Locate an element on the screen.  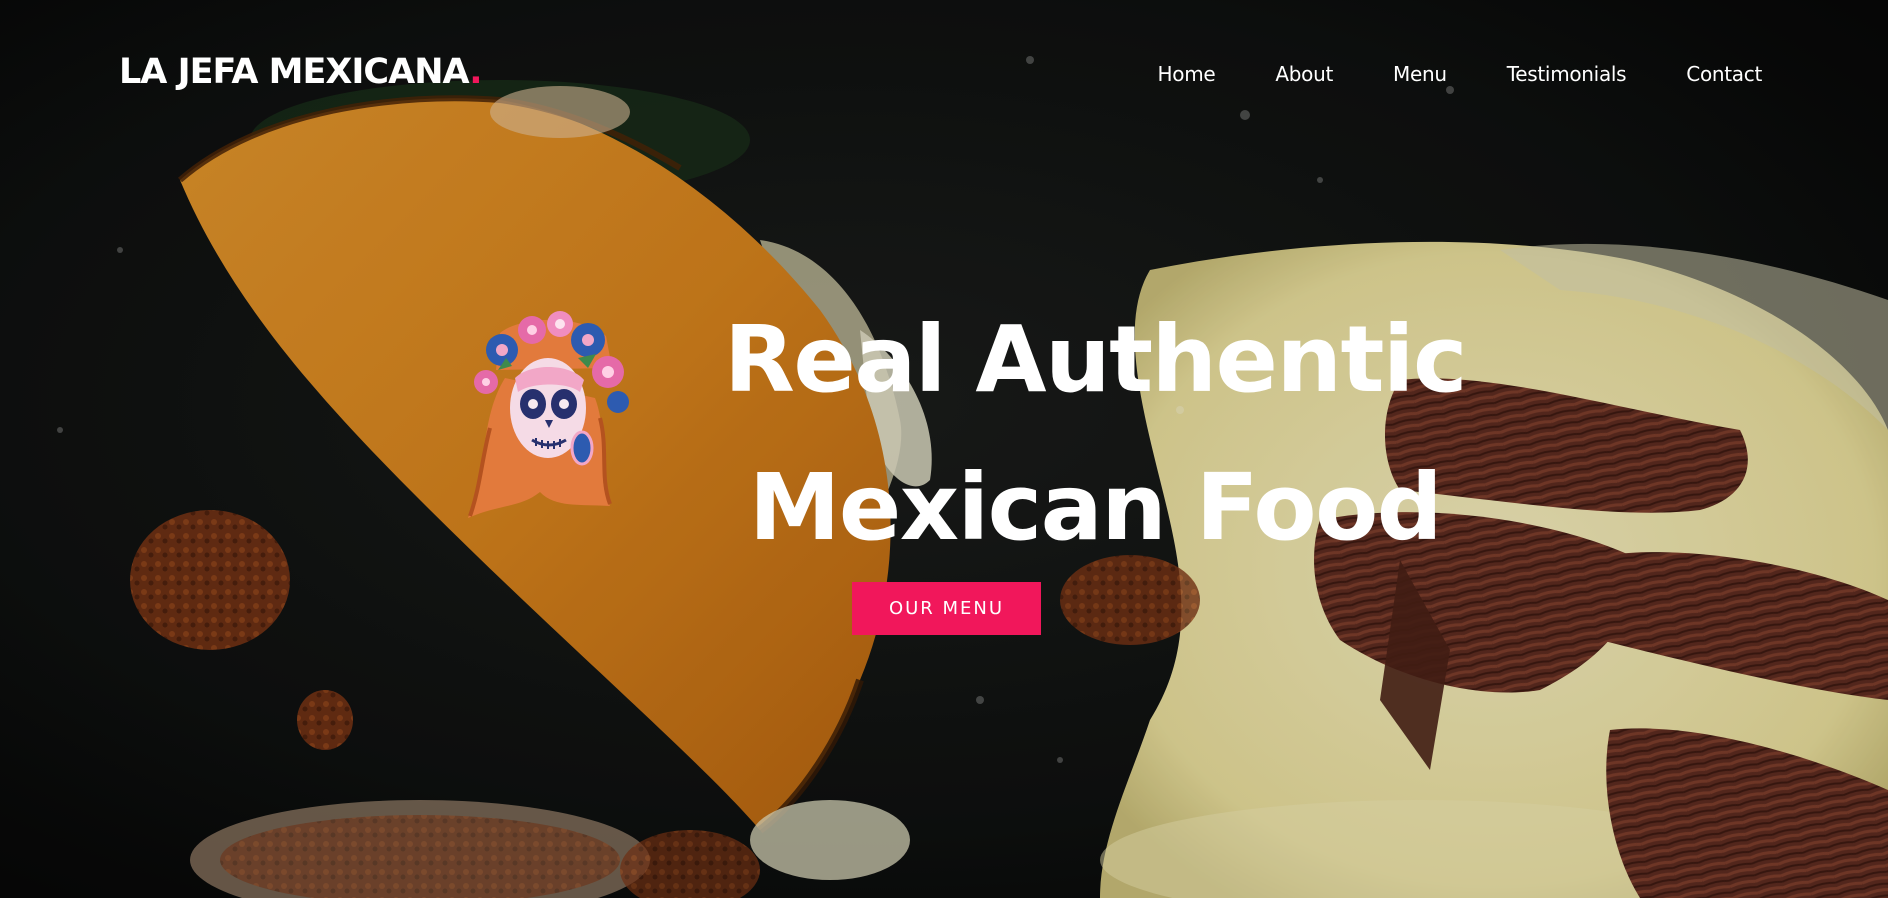
nav-item-contact: Contact is located at coordinates (1724, 74).